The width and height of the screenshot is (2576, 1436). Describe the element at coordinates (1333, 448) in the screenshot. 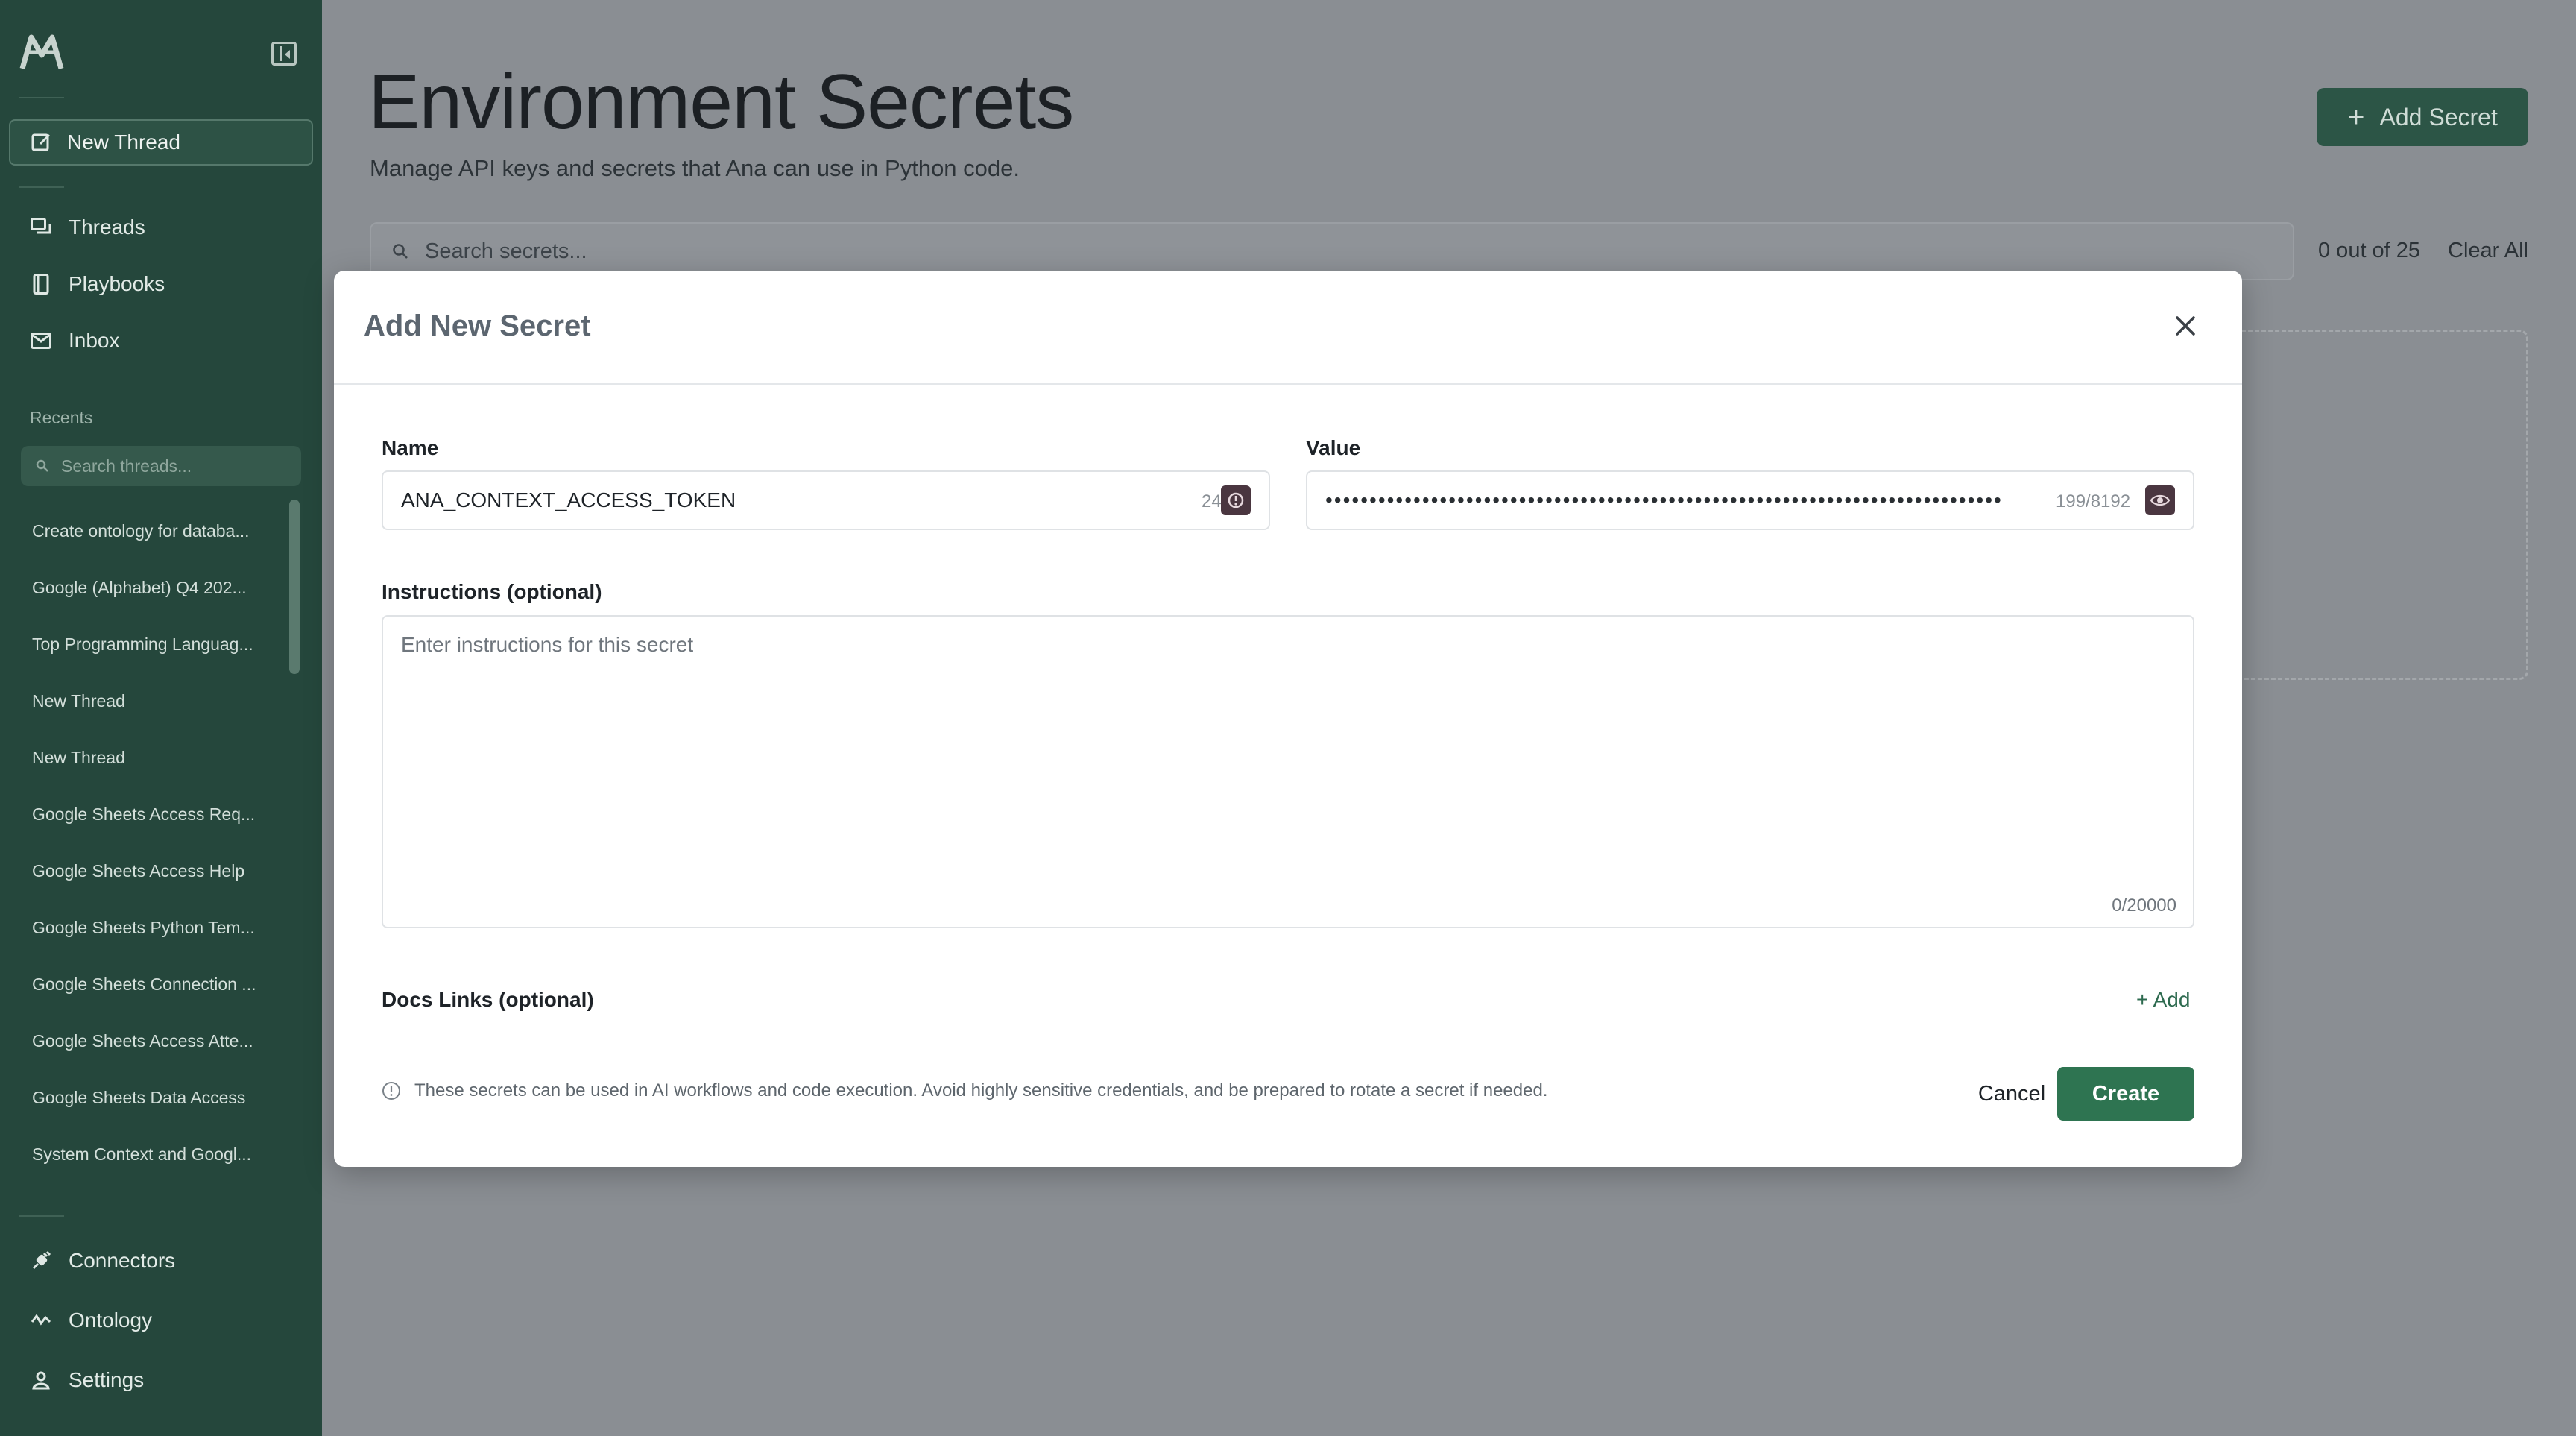

I see `value-label: Value` at that location.